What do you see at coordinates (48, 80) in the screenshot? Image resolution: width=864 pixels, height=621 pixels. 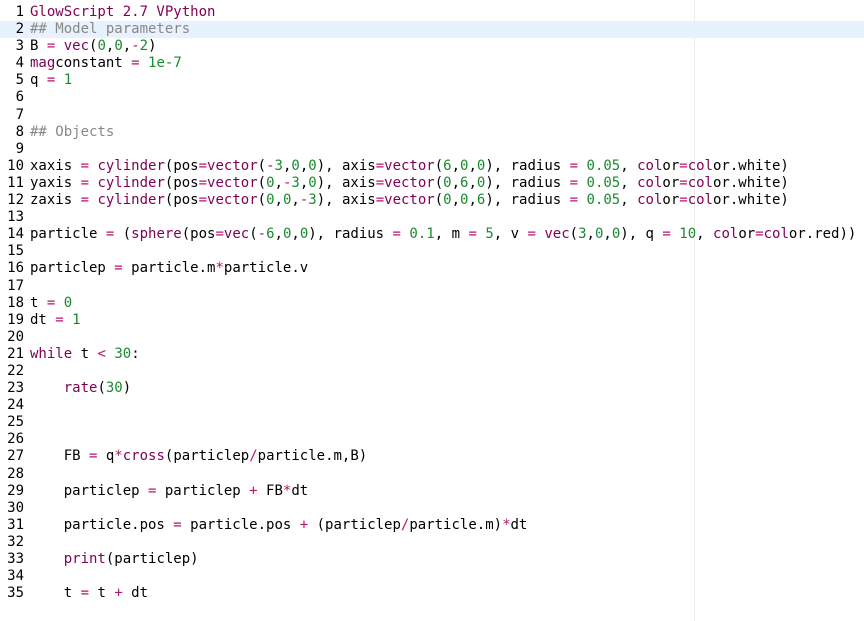 I see `line-text: q = 1` at bounding box center [48, 80].